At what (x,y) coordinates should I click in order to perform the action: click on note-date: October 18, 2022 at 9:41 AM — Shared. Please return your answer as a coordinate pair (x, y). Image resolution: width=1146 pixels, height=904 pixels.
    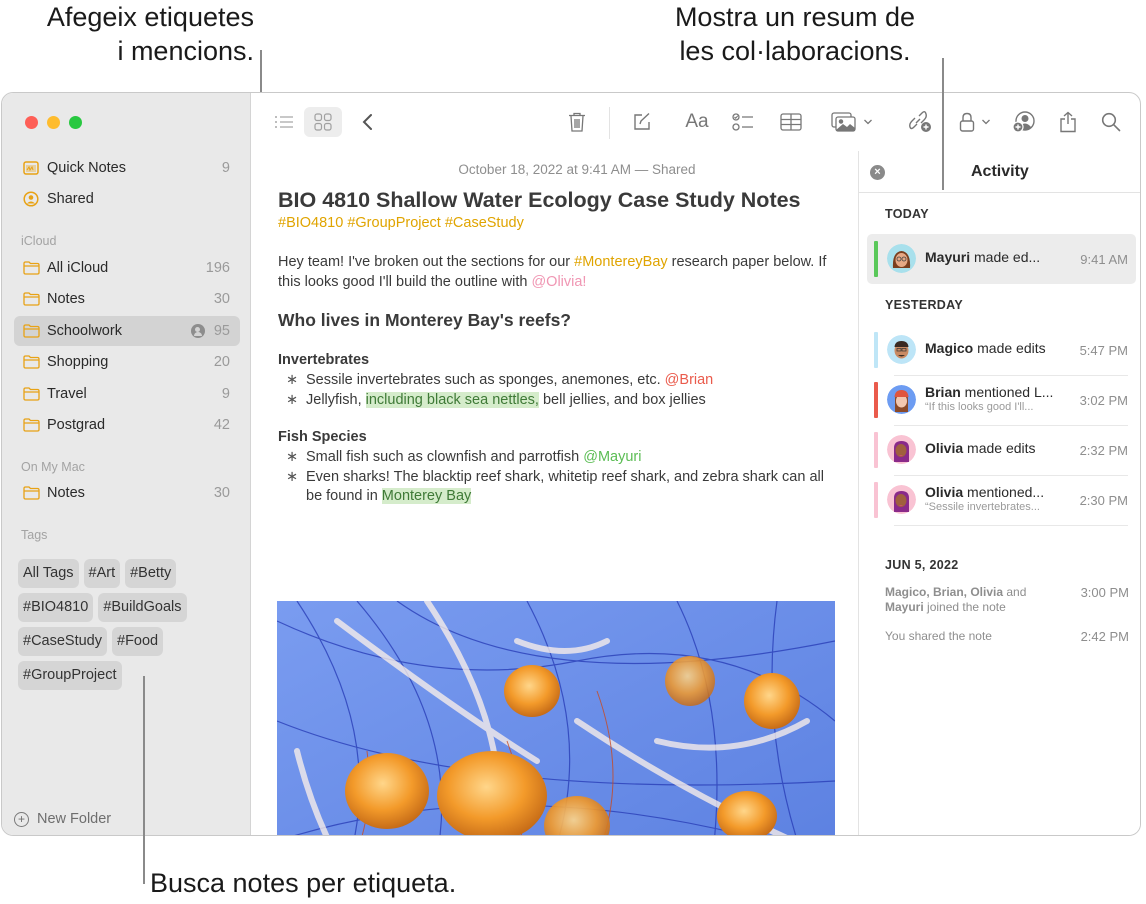
    Looking at the image, I should click on (577, 169).